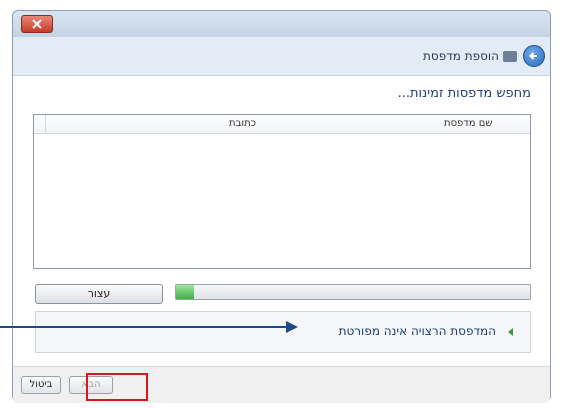  What do you see at coordinates (149, 327) in the screenshot?
I see `callout-arrow` at bounding box center [149, 327].